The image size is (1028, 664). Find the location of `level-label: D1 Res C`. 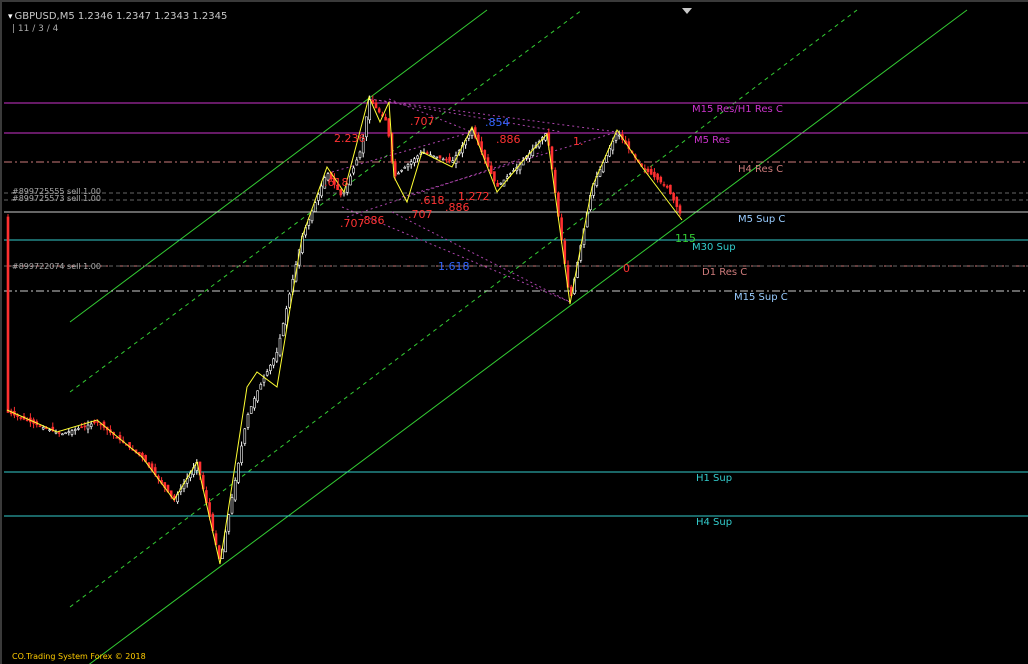

level-label: D1 Res C is located at coordinates (724, 272).